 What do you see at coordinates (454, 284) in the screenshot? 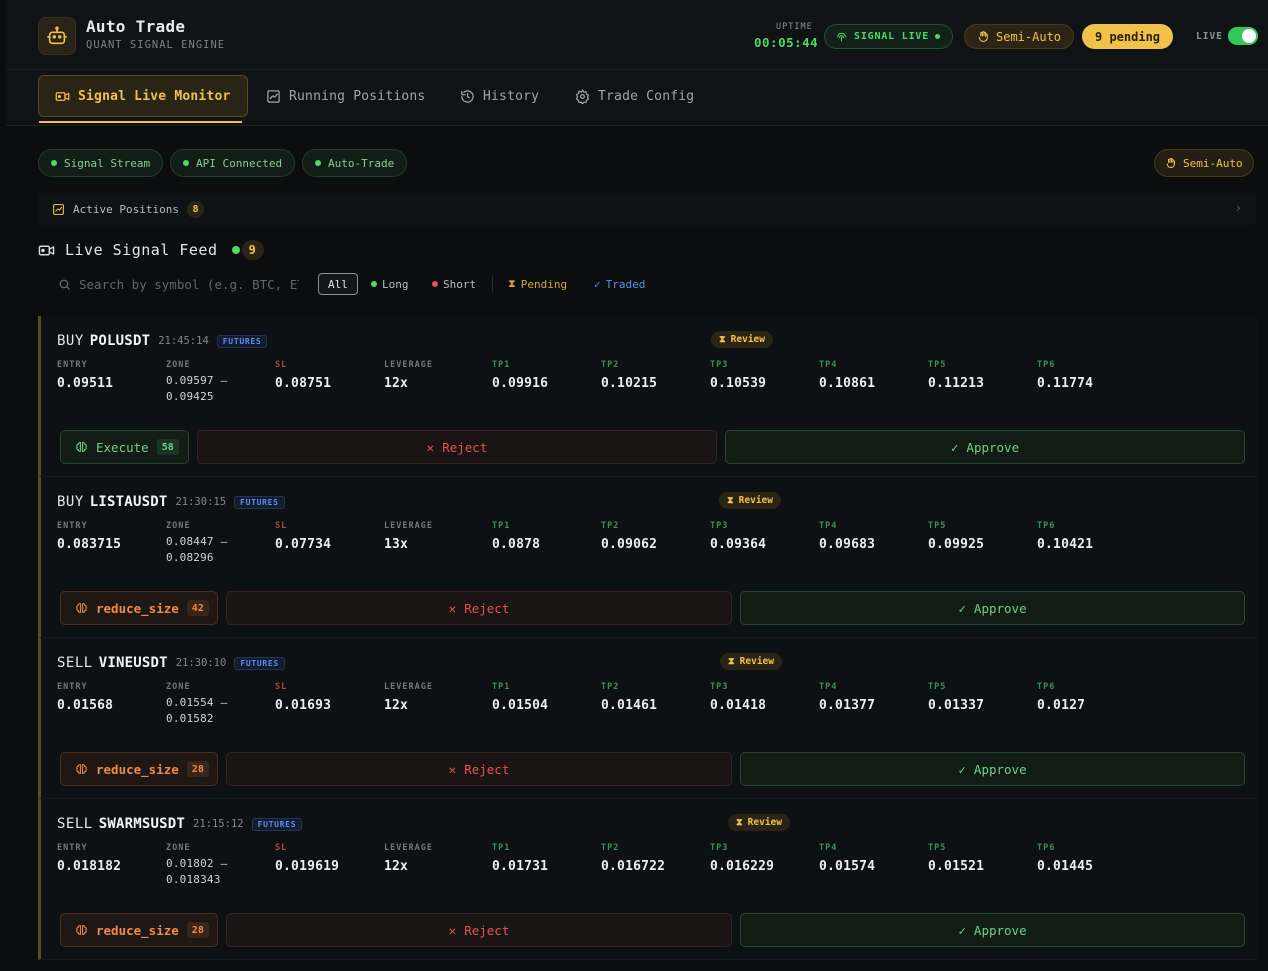
I see `filter-short: Short` at bounding box center [454, 284].